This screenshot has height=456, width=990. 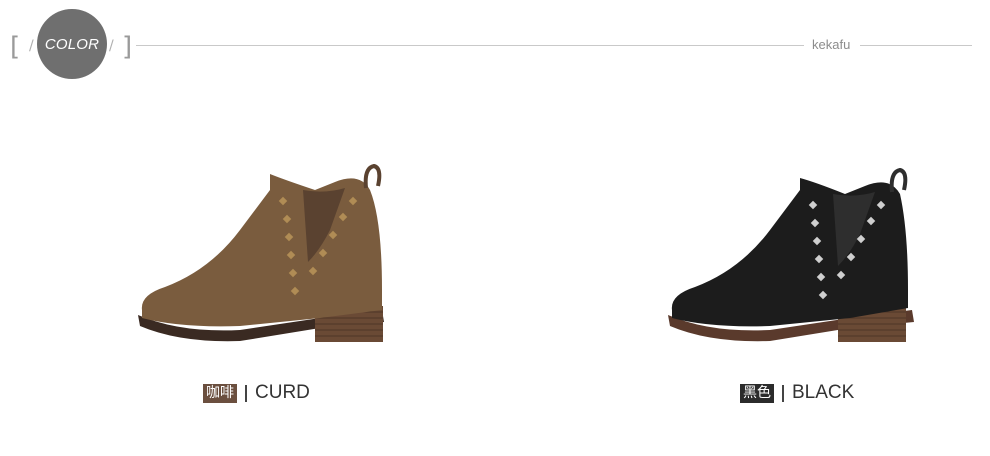 I want to click on ankle-boot-brown-image, so click(x=261, y=252).